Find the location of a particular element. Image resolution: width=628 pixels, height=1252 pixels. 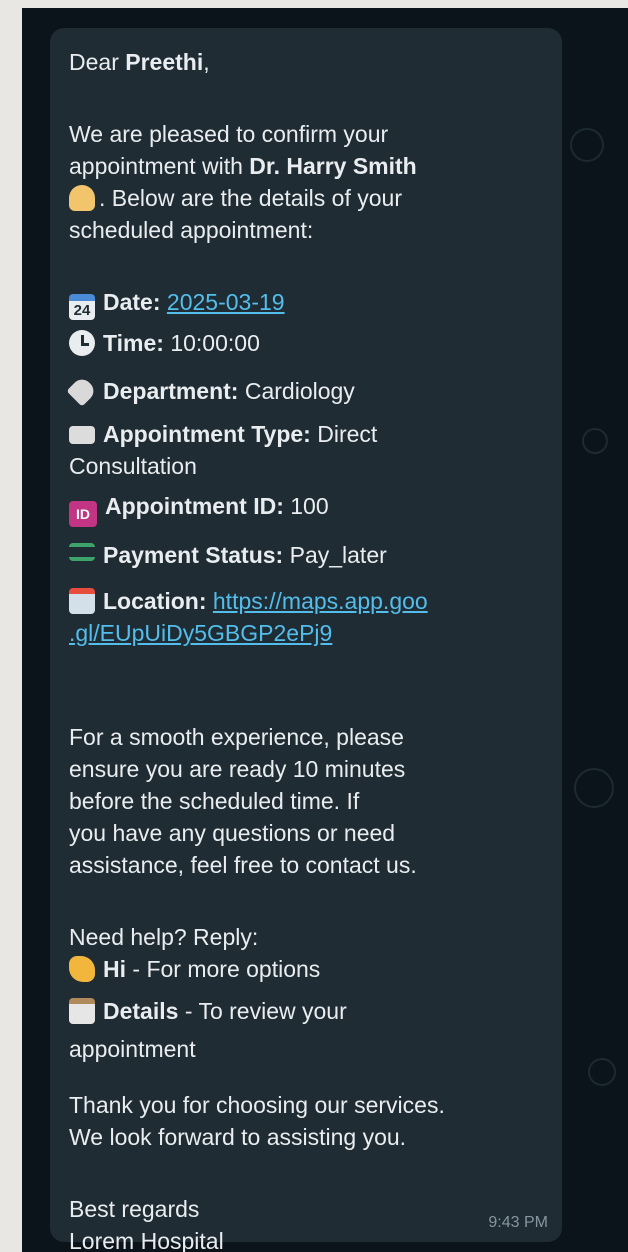

doctor-name: Dr. Harry Smith is located at coordinates (333, 166).